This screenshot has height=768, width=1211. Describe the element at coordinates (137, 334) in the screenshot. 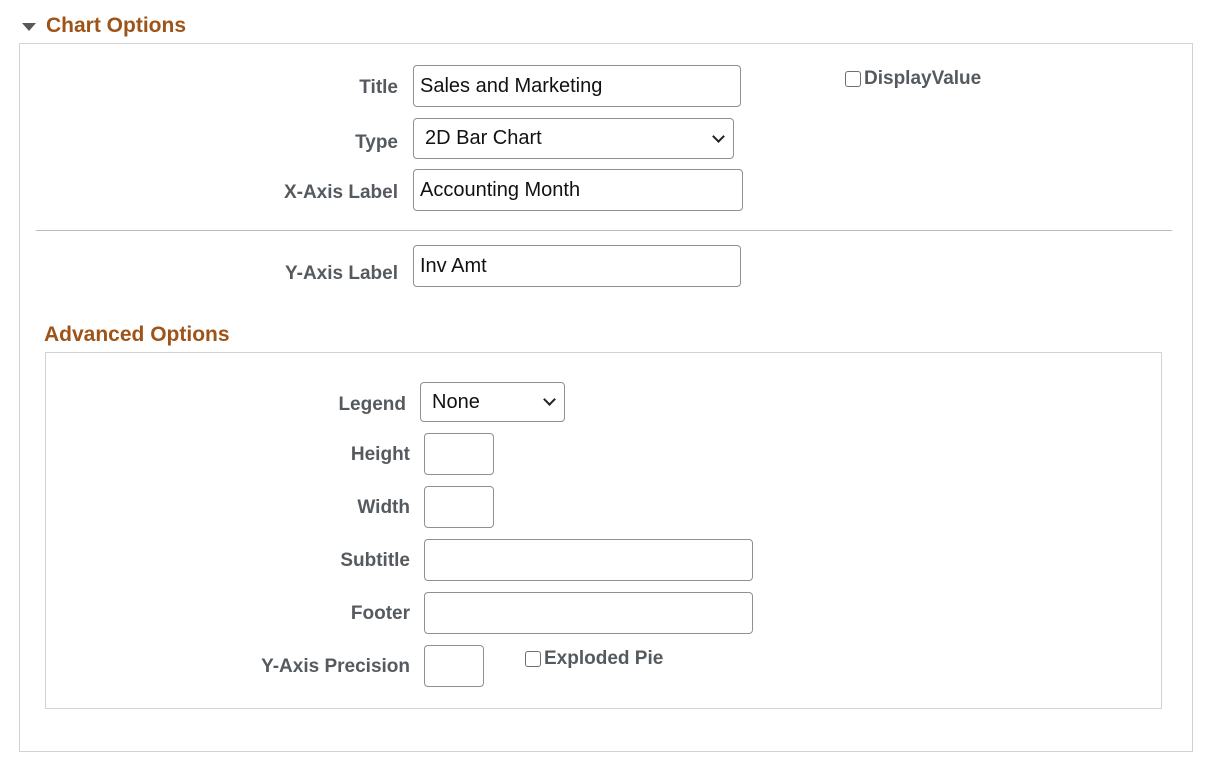

I see `advanced-options-title: Advanced Options` at that location.